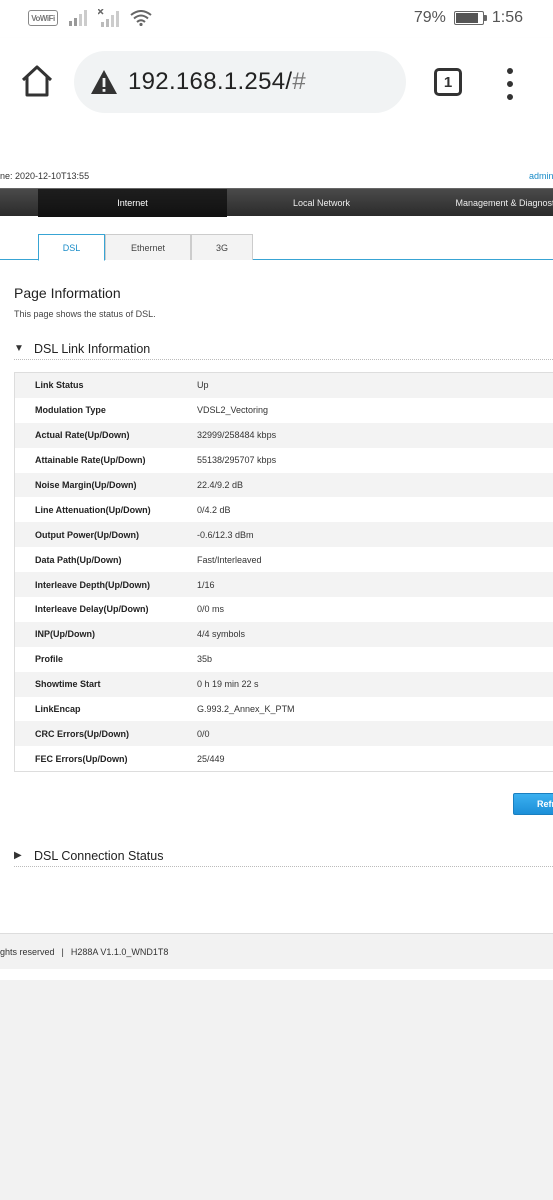 The image size is (553, 1200). Describe the element at coordinates (448, 82) in the screenshot. I see `tab-switcher-button: 1` at that location.